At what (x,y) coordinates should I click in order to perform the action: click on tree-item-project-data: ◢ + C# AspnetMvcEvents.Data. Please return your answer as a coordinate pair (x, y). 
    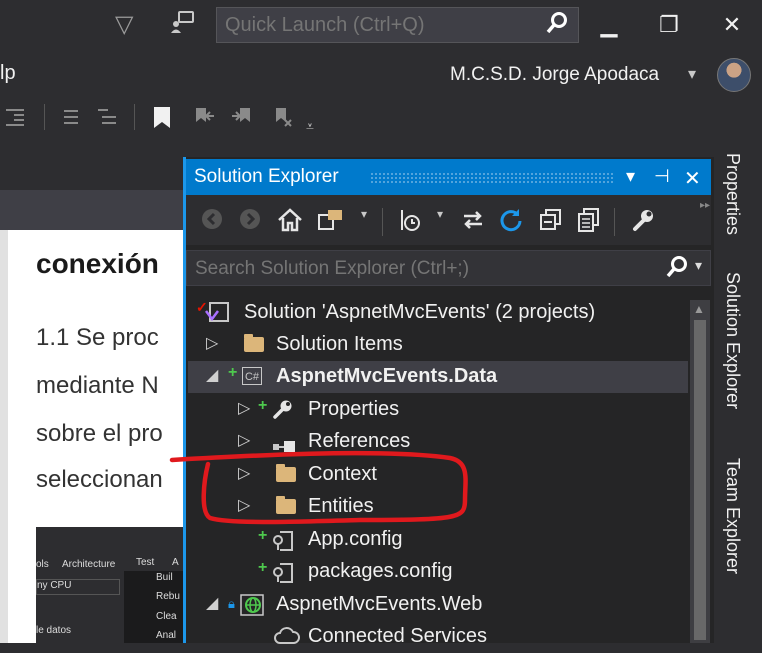
    Looking at the image, I should click on (438, 377).